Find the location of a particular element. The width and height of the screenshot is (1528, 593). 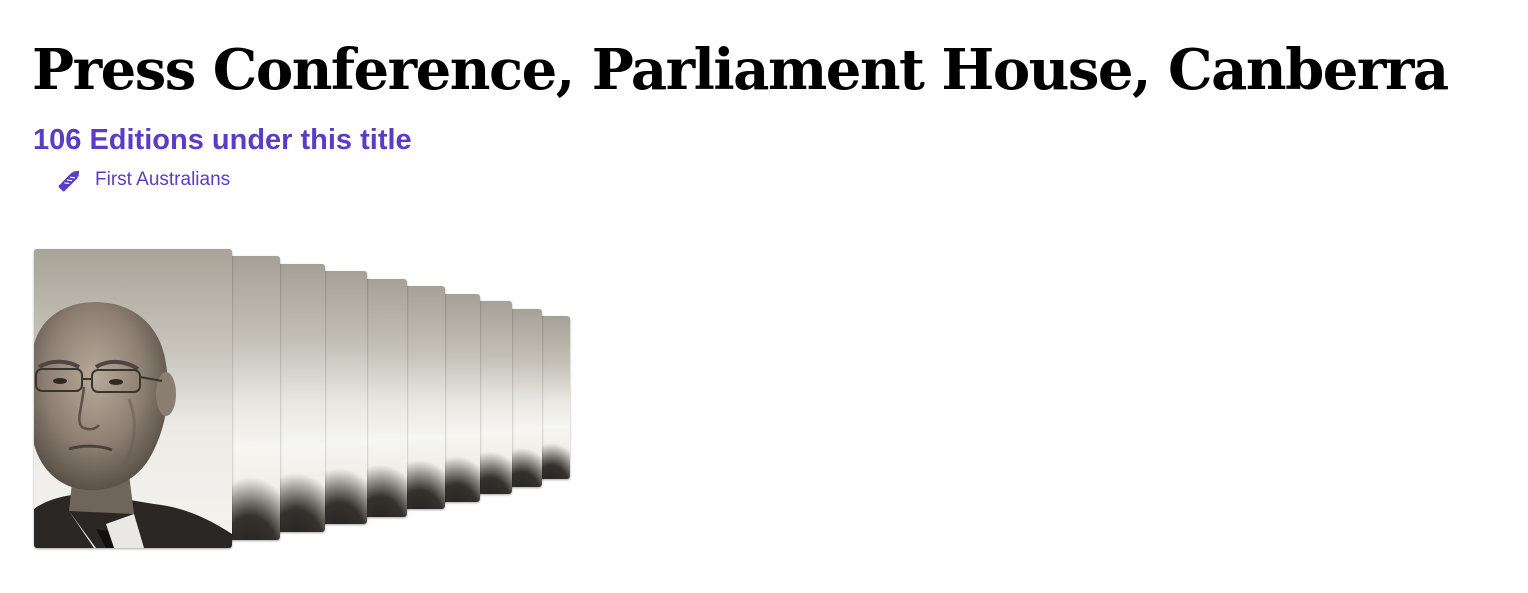

portrait-image is located at coordinates (133, 398).